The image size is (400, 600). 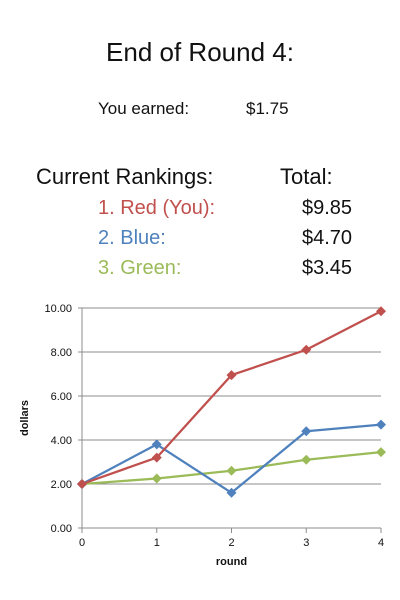 What do you see at coordinates (61, 529) in the screenshot?
I see `y-tick-label: 0.00` at bounding box center [61, 529].